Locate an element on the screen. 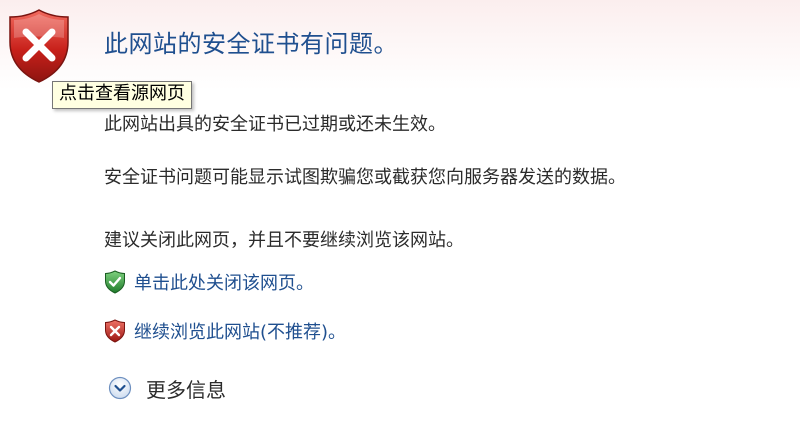 The width and height of the screenshot is (800, 422). continue-site-label: 继续浏览此网站(不推荐)。 is located at coordinates (240, 331).